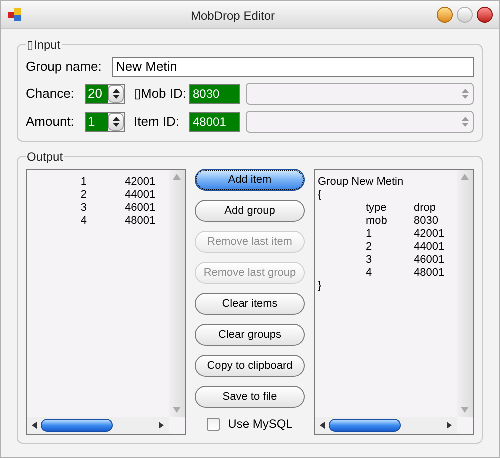 This screenshot has height=458, width=500. I want to click on preview-cell: 48001, so click(429, 273).